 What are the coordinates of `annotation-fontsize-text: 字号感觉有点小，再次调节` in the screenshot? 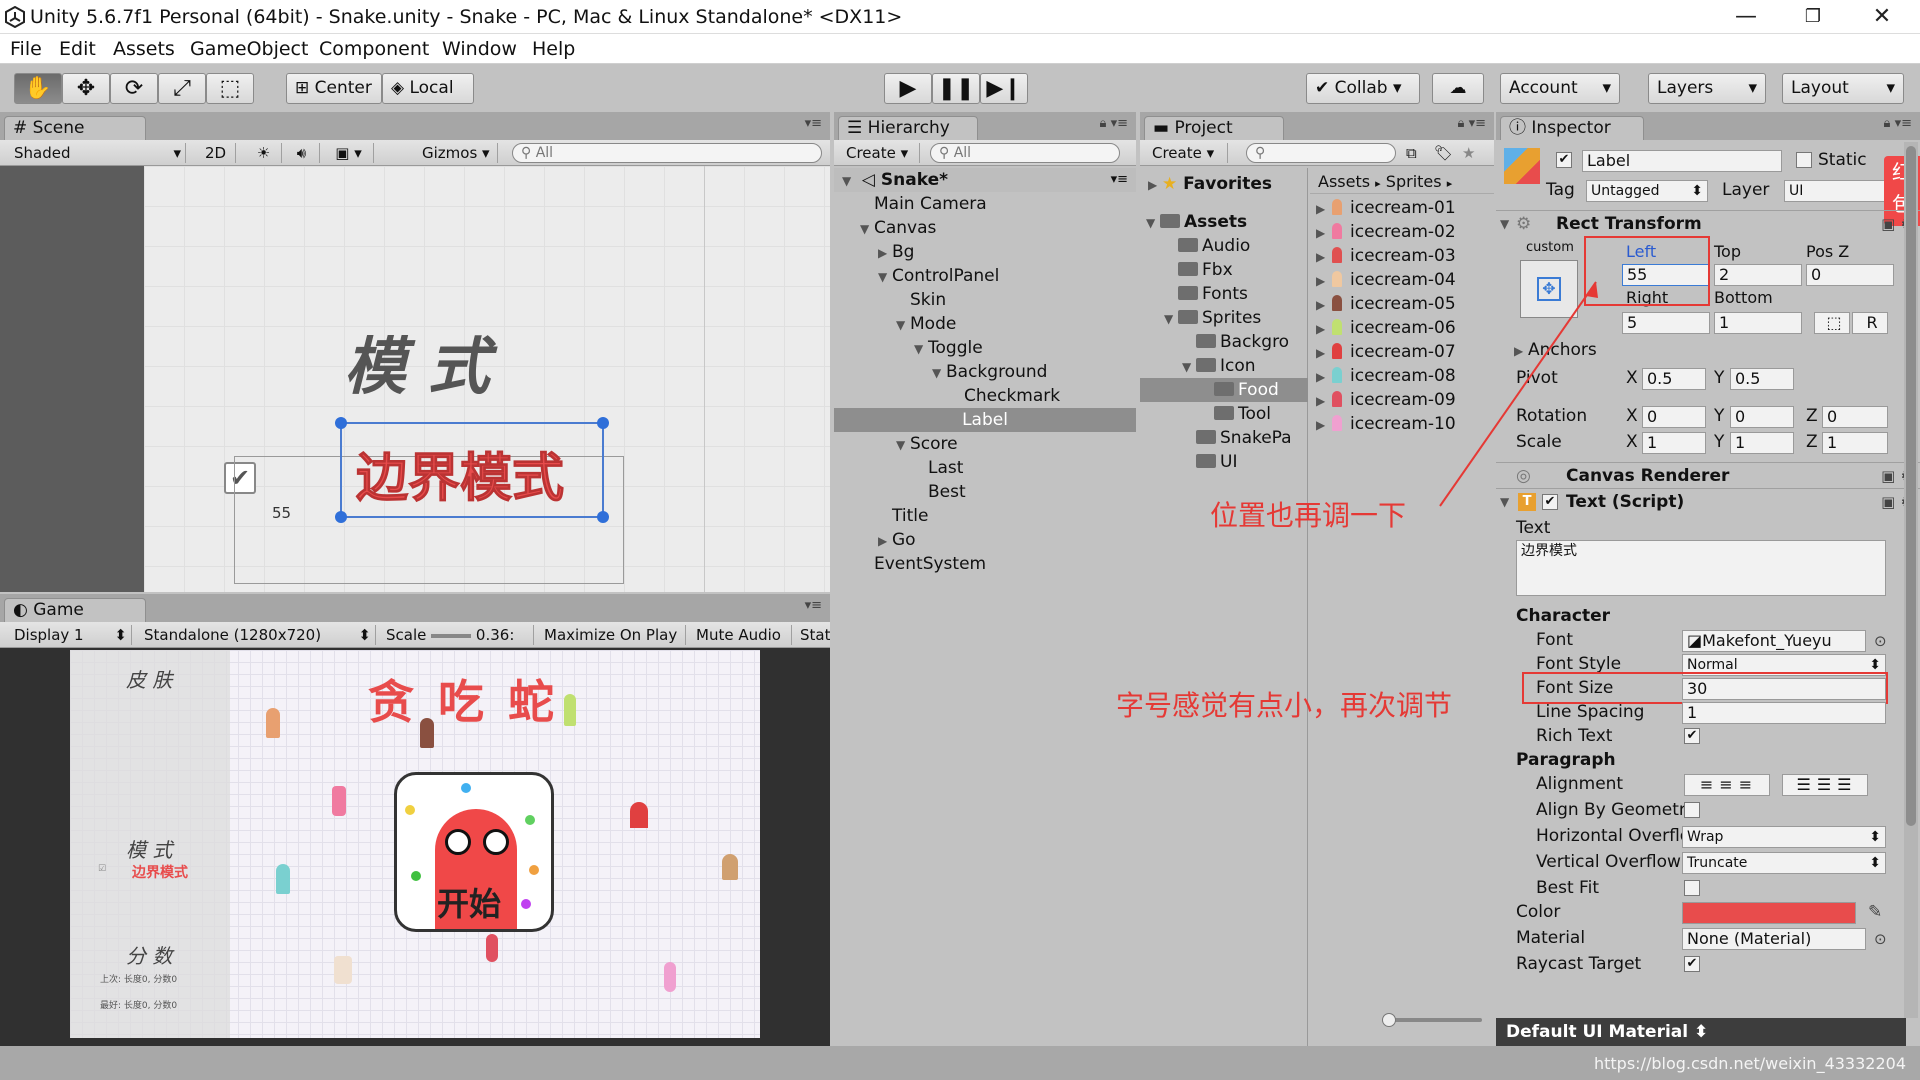 It's located at (1284, 705).